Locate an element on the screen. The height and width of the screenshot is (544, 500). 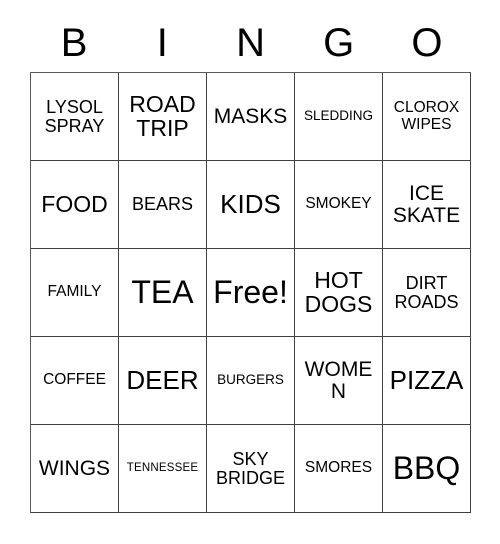
bingo-cell-r3c1: FAMILY is located at coordinates (75, 293).